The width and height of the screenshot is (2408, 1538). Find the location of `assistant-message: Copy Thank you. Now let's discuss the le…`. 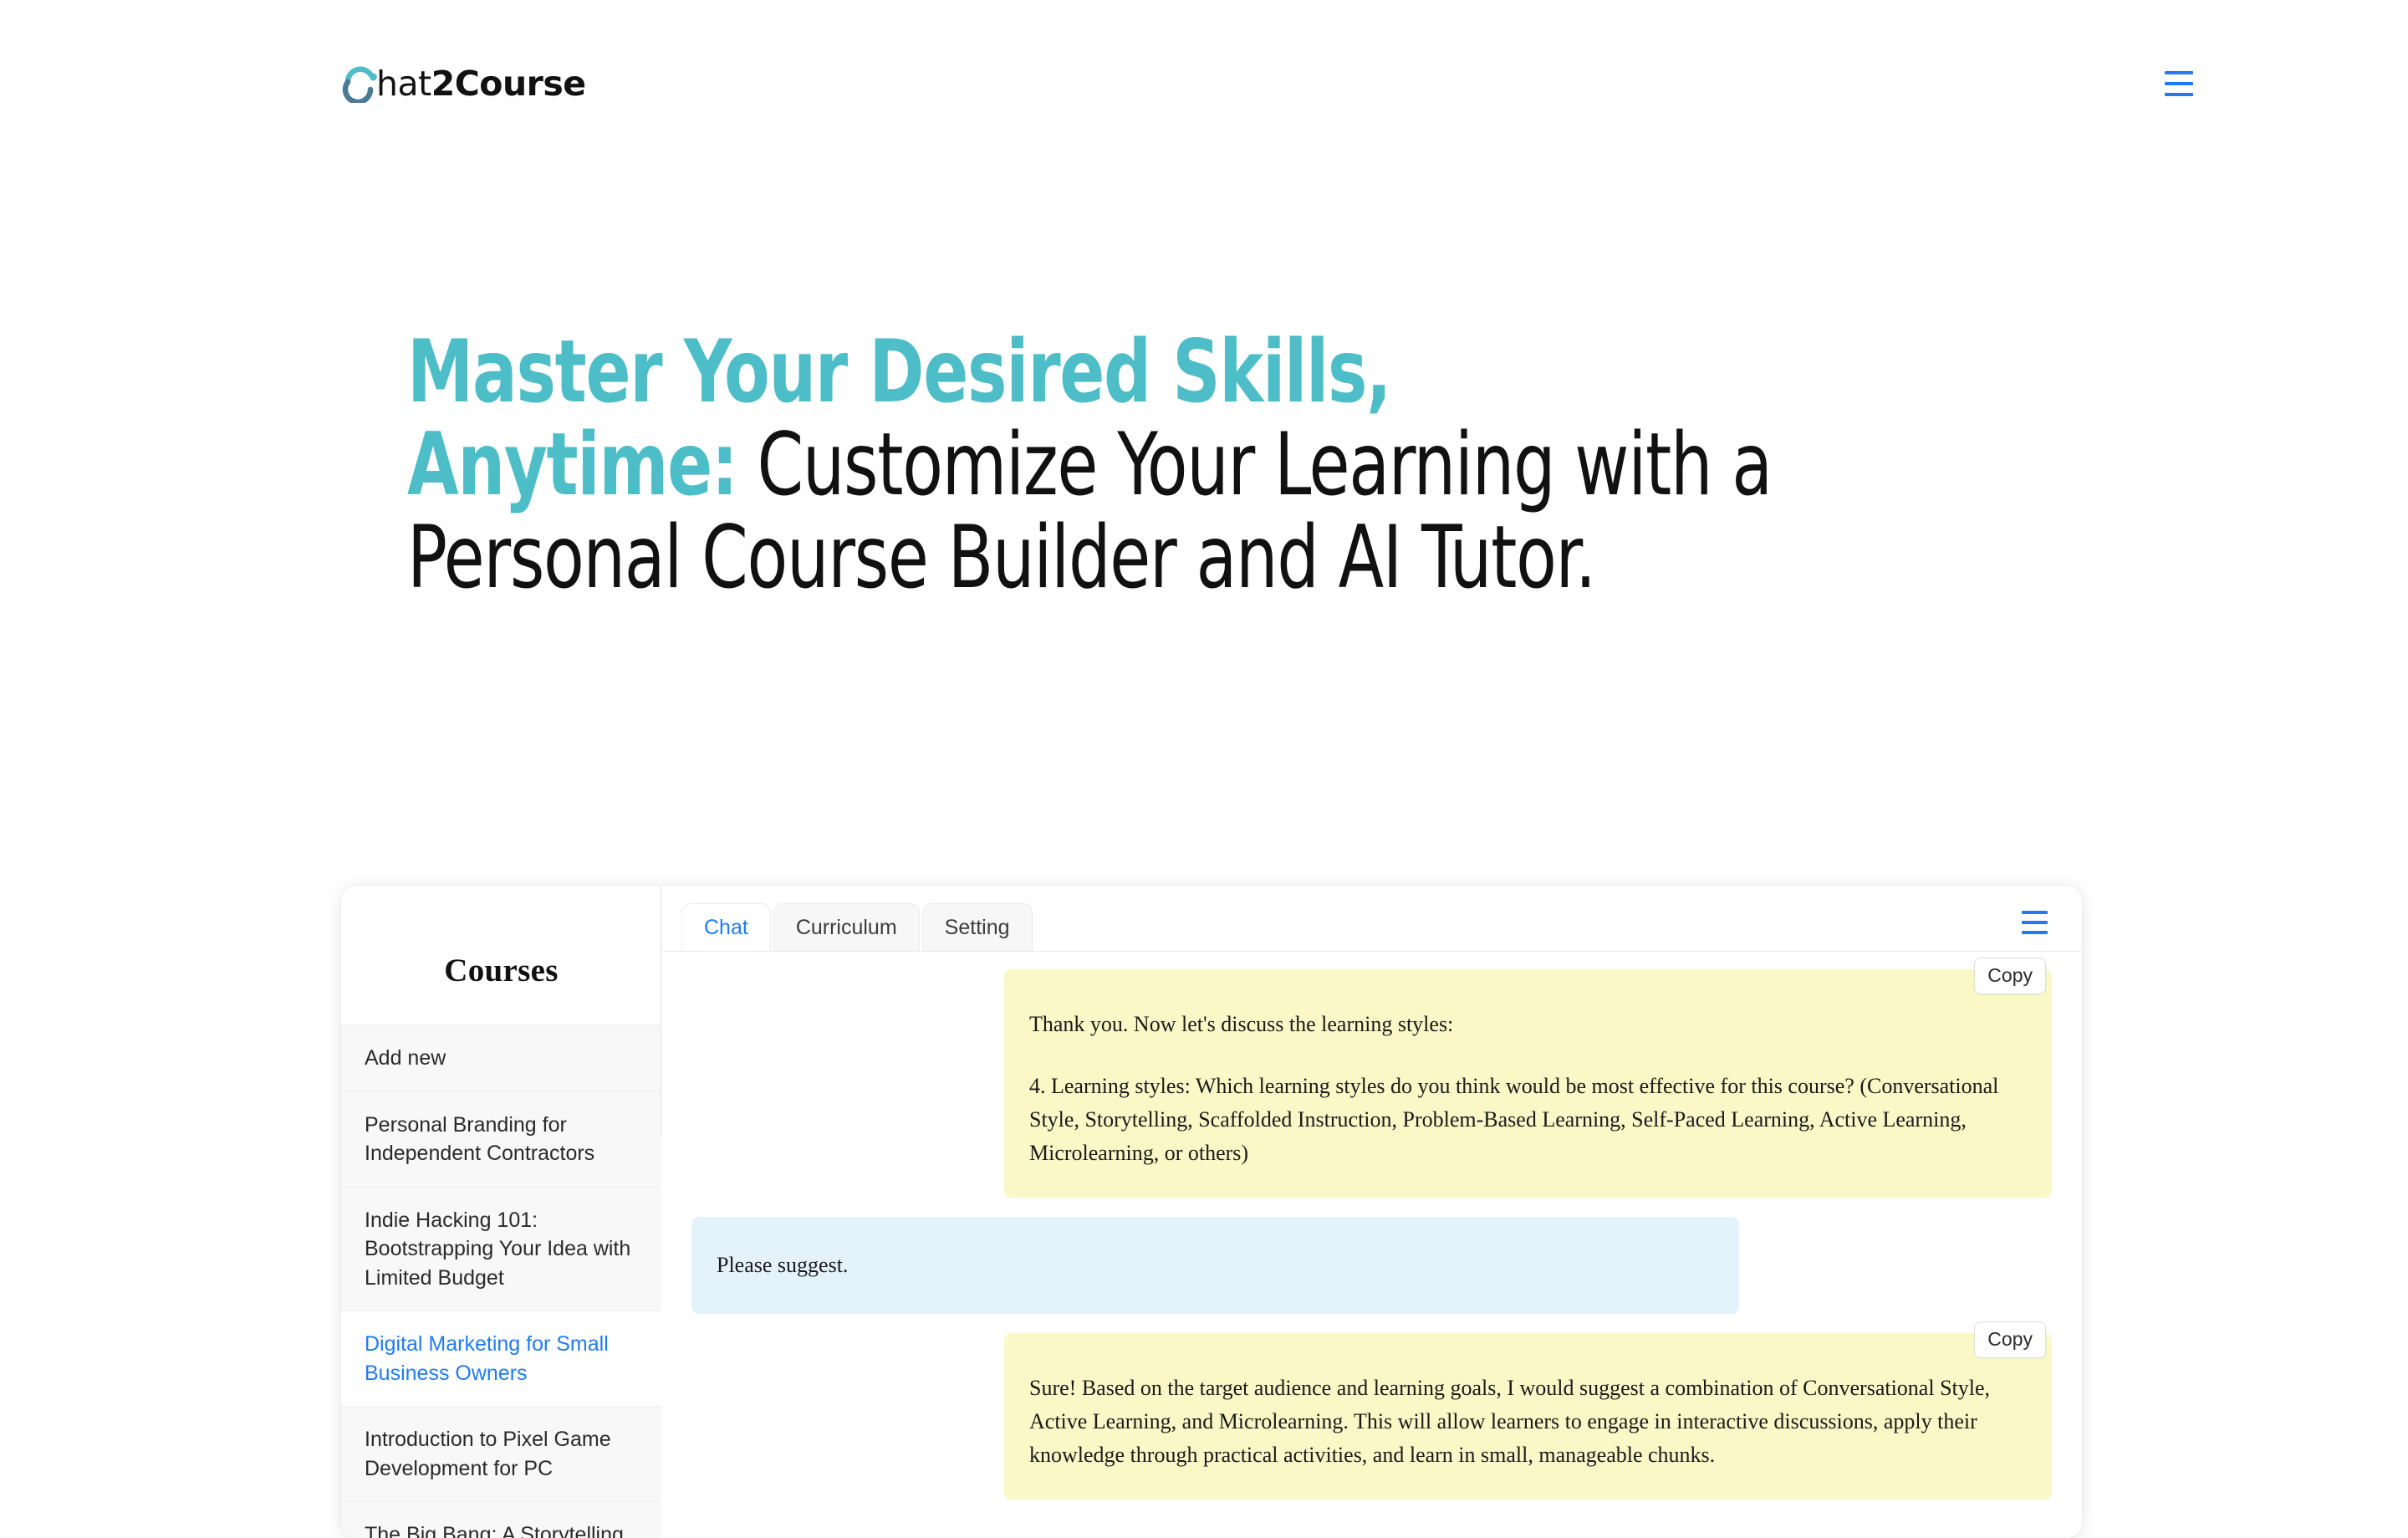

assistant-message: Copy Thank you. Now let's discuss the le… is located at coordinates (1528, 1078).